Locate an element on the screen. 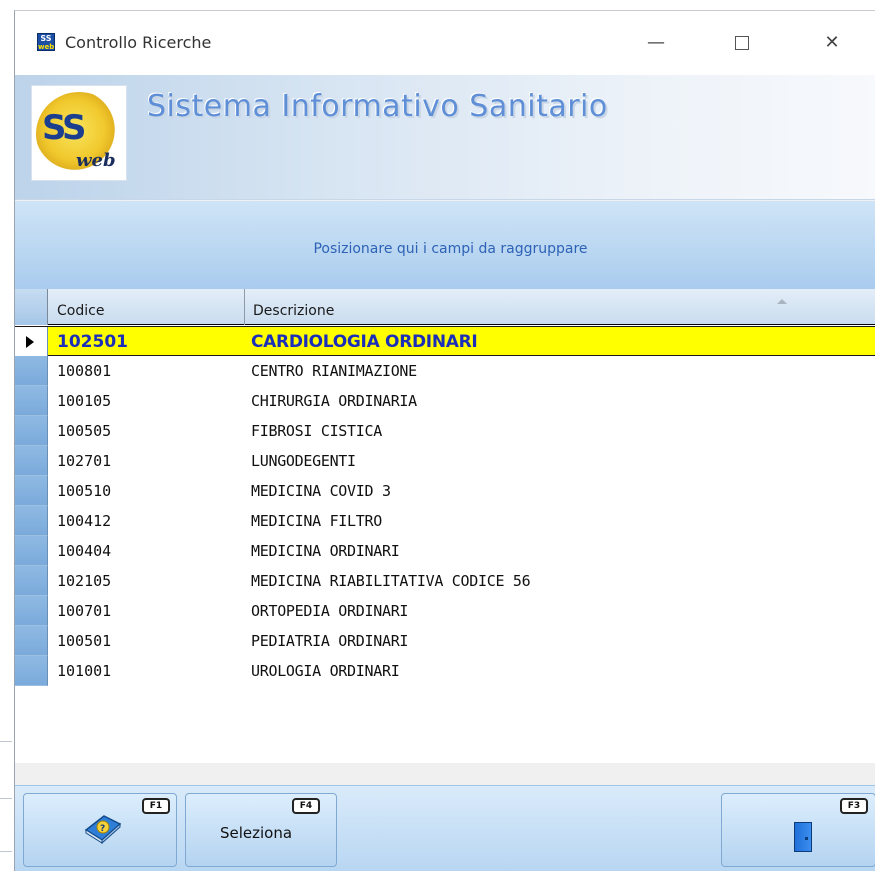  table-row: 100701 ORTOPEDIA ORDINARI is located at coordinates (445, 611).